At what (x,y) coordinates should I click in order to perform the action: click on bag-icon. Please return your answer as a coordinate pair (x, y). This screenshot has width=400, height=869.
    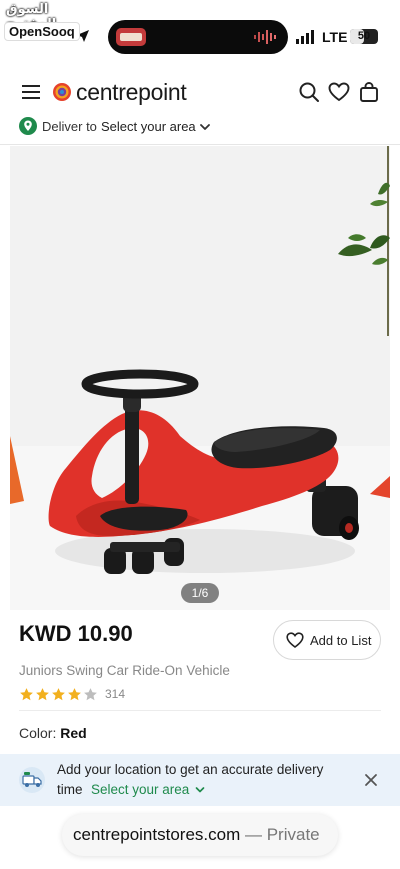
    Looking at the image, I should click on (369, 92).